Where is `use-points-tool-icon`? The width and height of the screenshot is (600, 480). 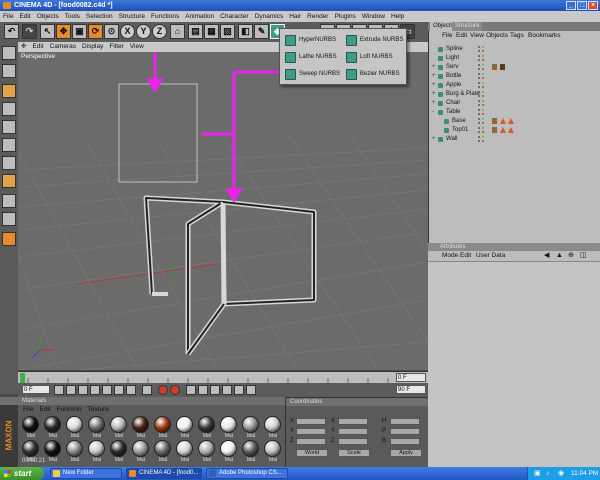 use-points-tool-icon is located at coordinates (9, 145).